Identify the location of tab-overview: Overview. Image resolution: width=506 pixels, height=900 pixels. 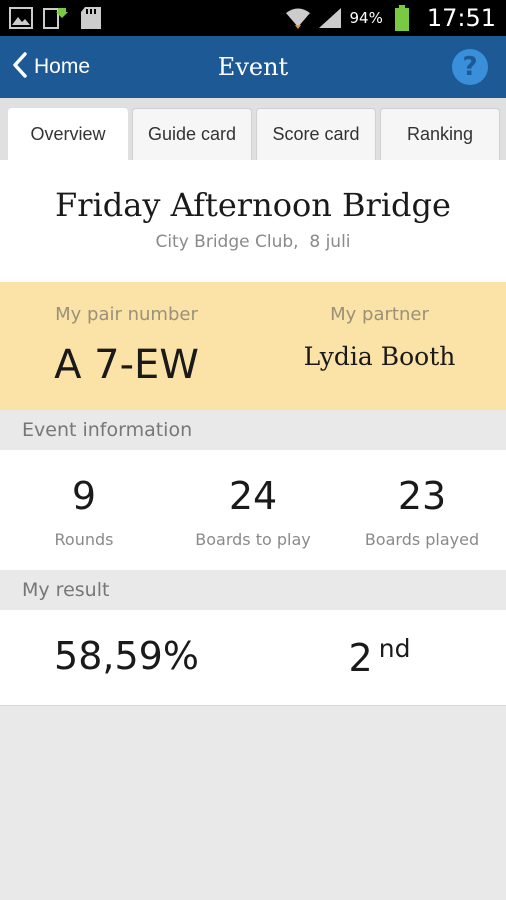
(68, 134).